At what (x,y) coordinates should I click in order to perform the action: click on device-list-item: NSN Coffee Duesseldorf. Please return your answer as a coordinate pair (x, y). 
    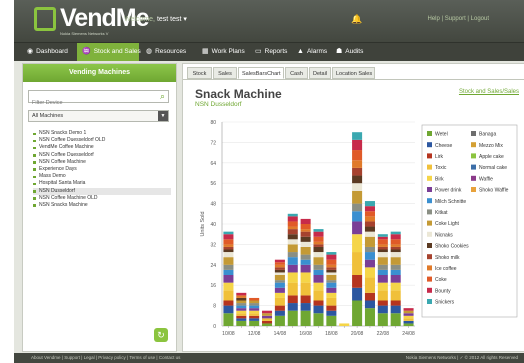
    Looking at the image, I should click on (102, 155).